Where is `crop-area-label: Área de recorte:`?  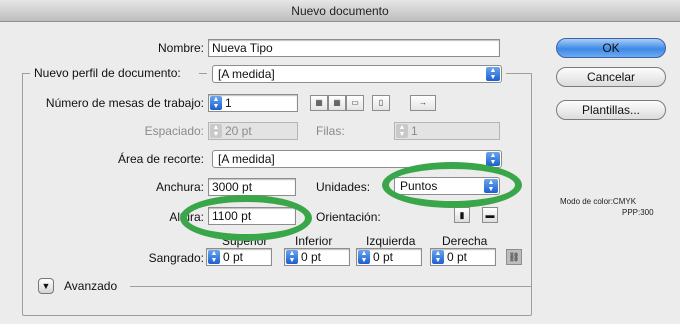
crop-area-label: Área de recorte: is located at coordinates (160, 159).